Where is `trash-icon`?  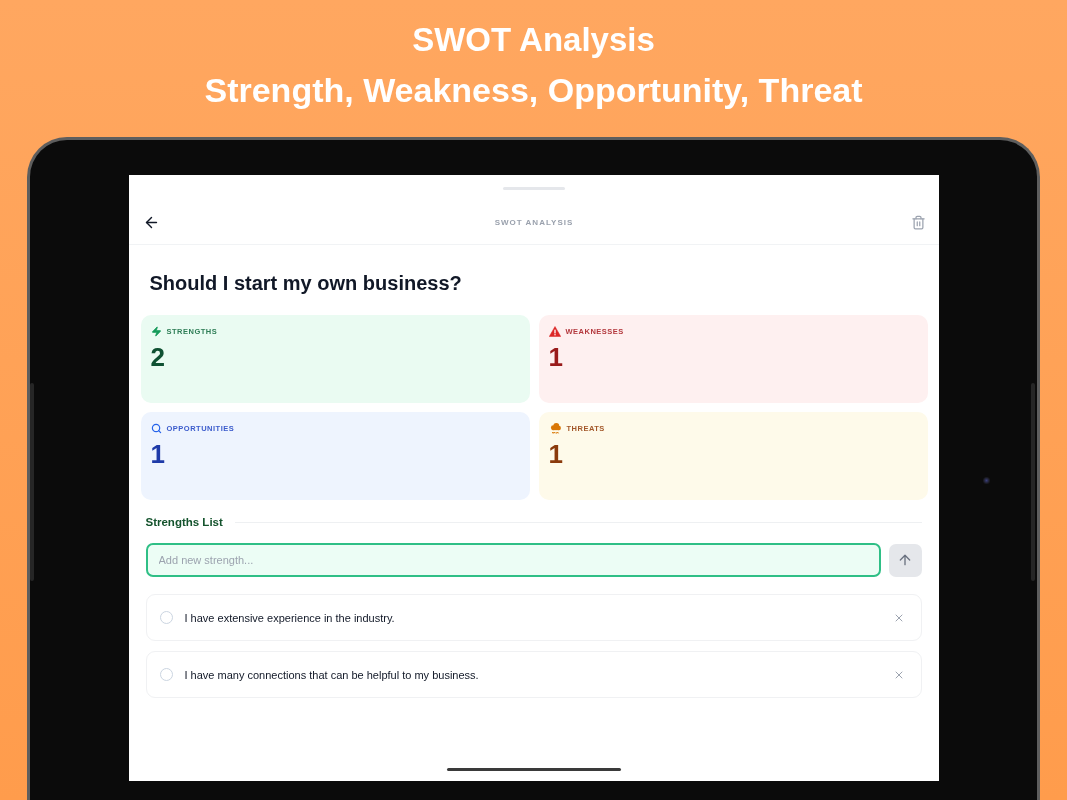
trash-icon is located at coordinates (918, 222).